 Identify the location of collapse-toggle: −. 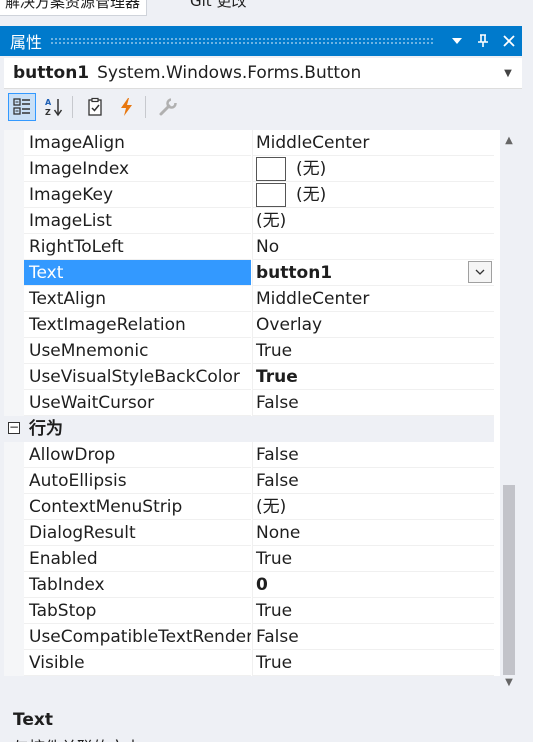
(14, 427).